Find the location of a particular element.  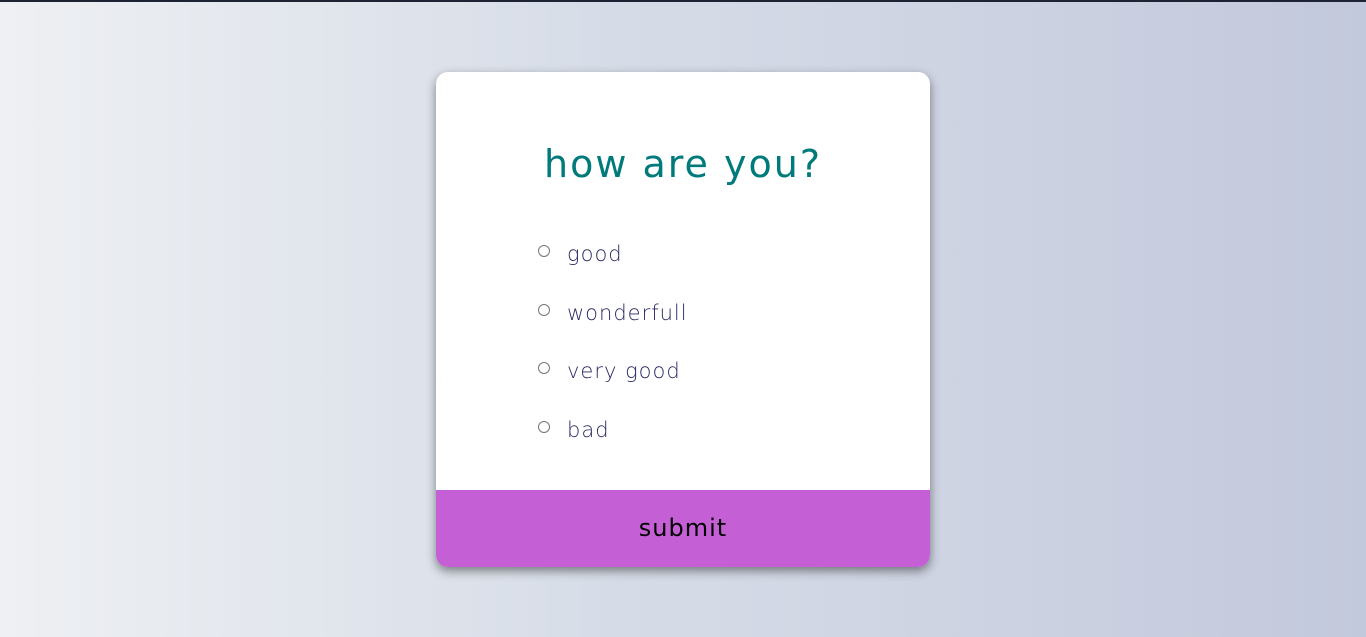

answer-option-bad: bad is located at coordinates (612, 429).